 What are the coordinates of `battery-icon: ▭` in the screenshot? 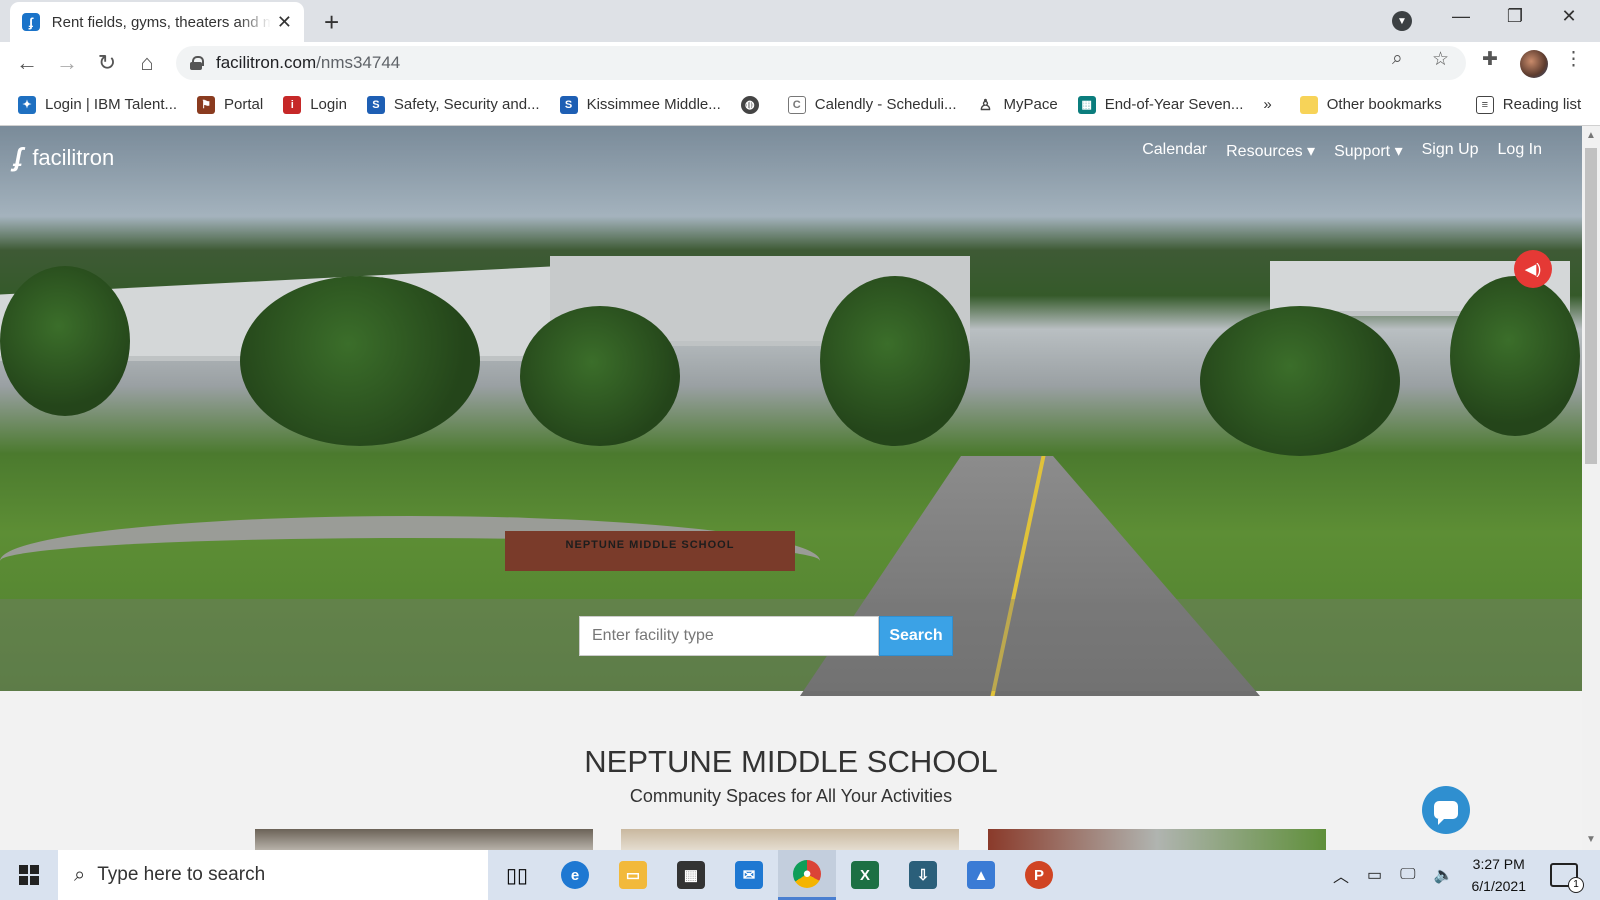 It's located at (1374, 875).